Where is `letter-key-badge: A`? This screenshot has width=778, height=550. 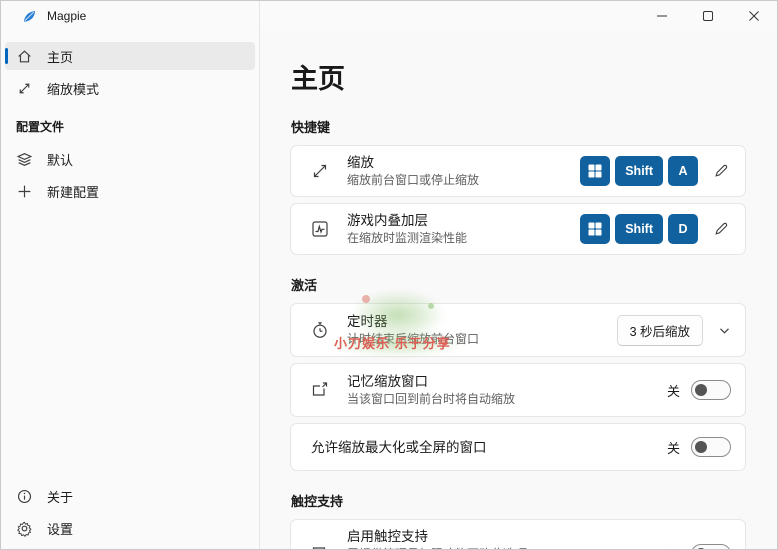
letter-key-badge: A is located at coordinates (683, 171).